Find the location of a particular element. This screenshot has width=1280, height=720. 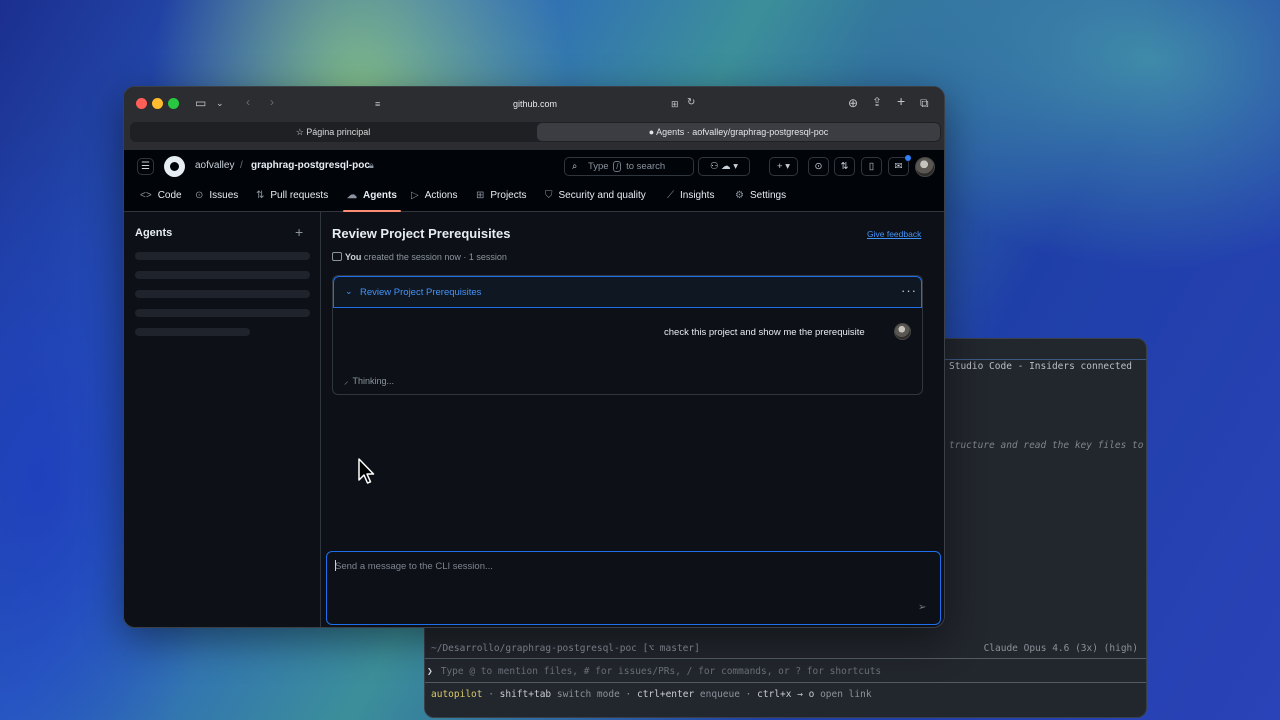

new-tab-icon: + is located at coordinates (901, 101).